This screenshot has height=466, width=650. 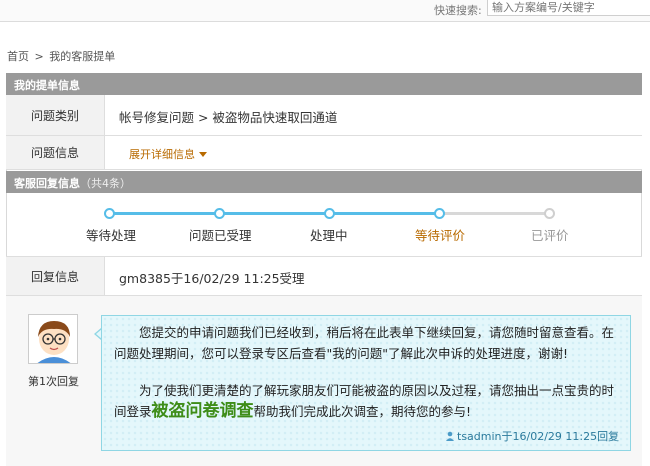 What do you see at coordinates (324, 276) in the screenshot?
I see `reply-info-row: 回复信息 gm8385于16/02/29 11:25受理` at bounding box center [324, 276].